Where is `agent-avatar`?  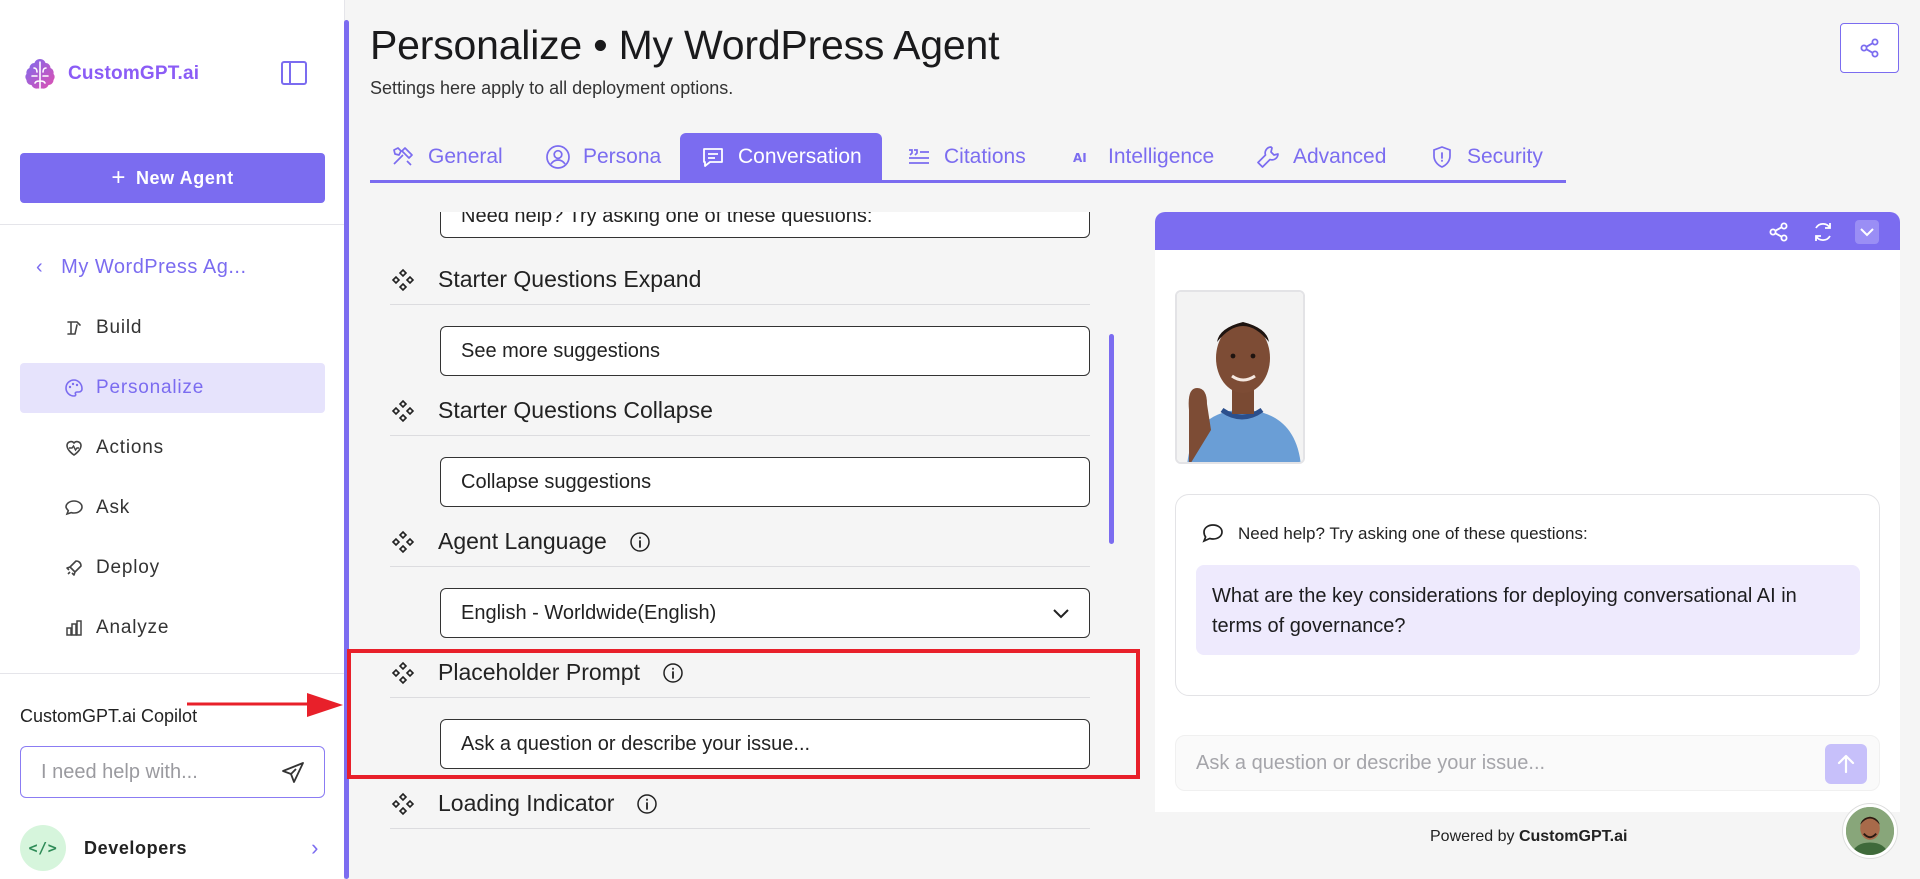 agent-avatar is located at coordinates (1240, 377).